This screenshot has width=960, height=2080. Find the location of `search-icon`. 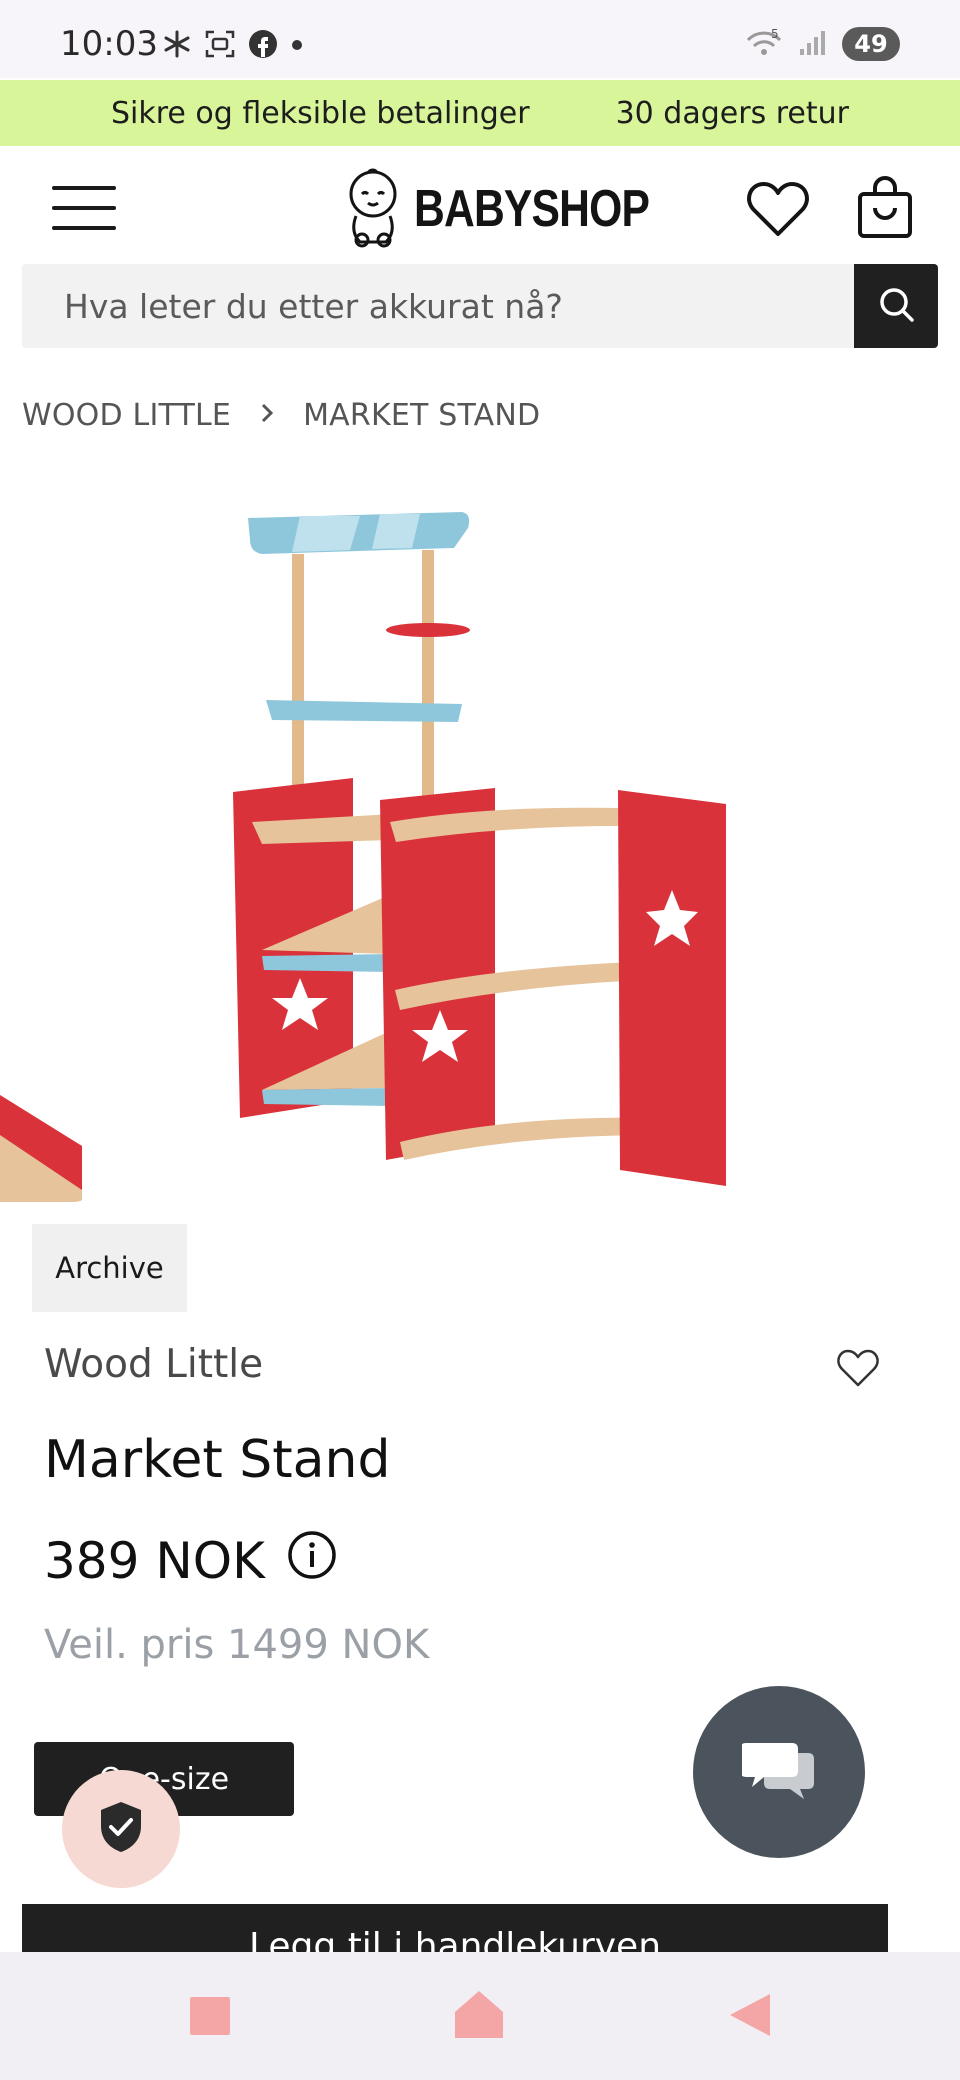

search-icon is located at coordinates (896, 306).